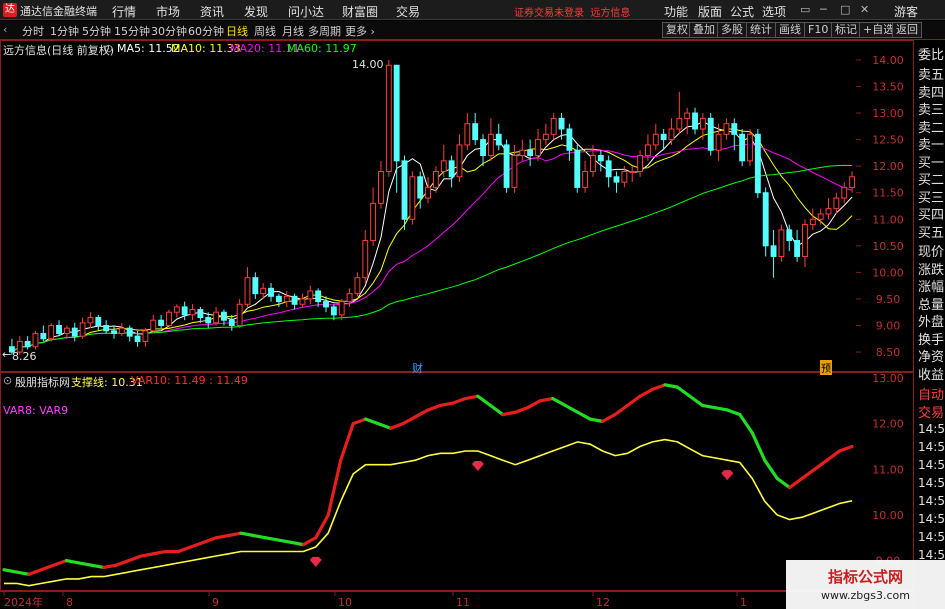 This screenshot has height=609, width=945. Describe the element at coordinates (132, 31) in the screenshot. I see `period-15min: 15分钟` at that location.